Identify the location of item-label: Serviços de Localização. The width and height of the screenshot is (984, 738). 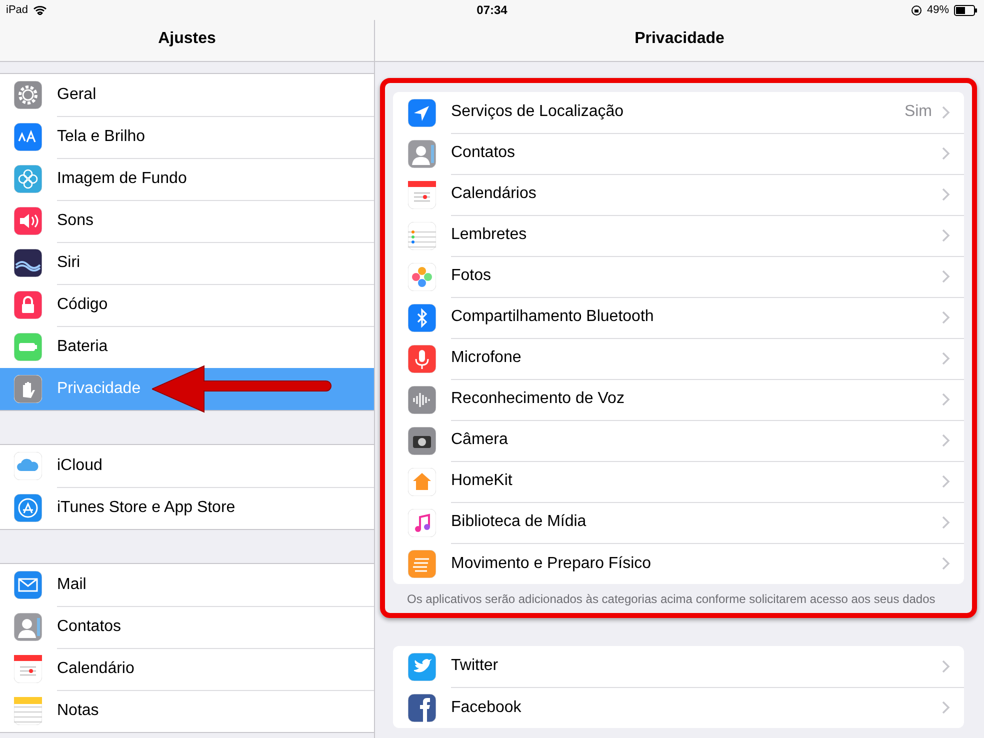
(538, 112).